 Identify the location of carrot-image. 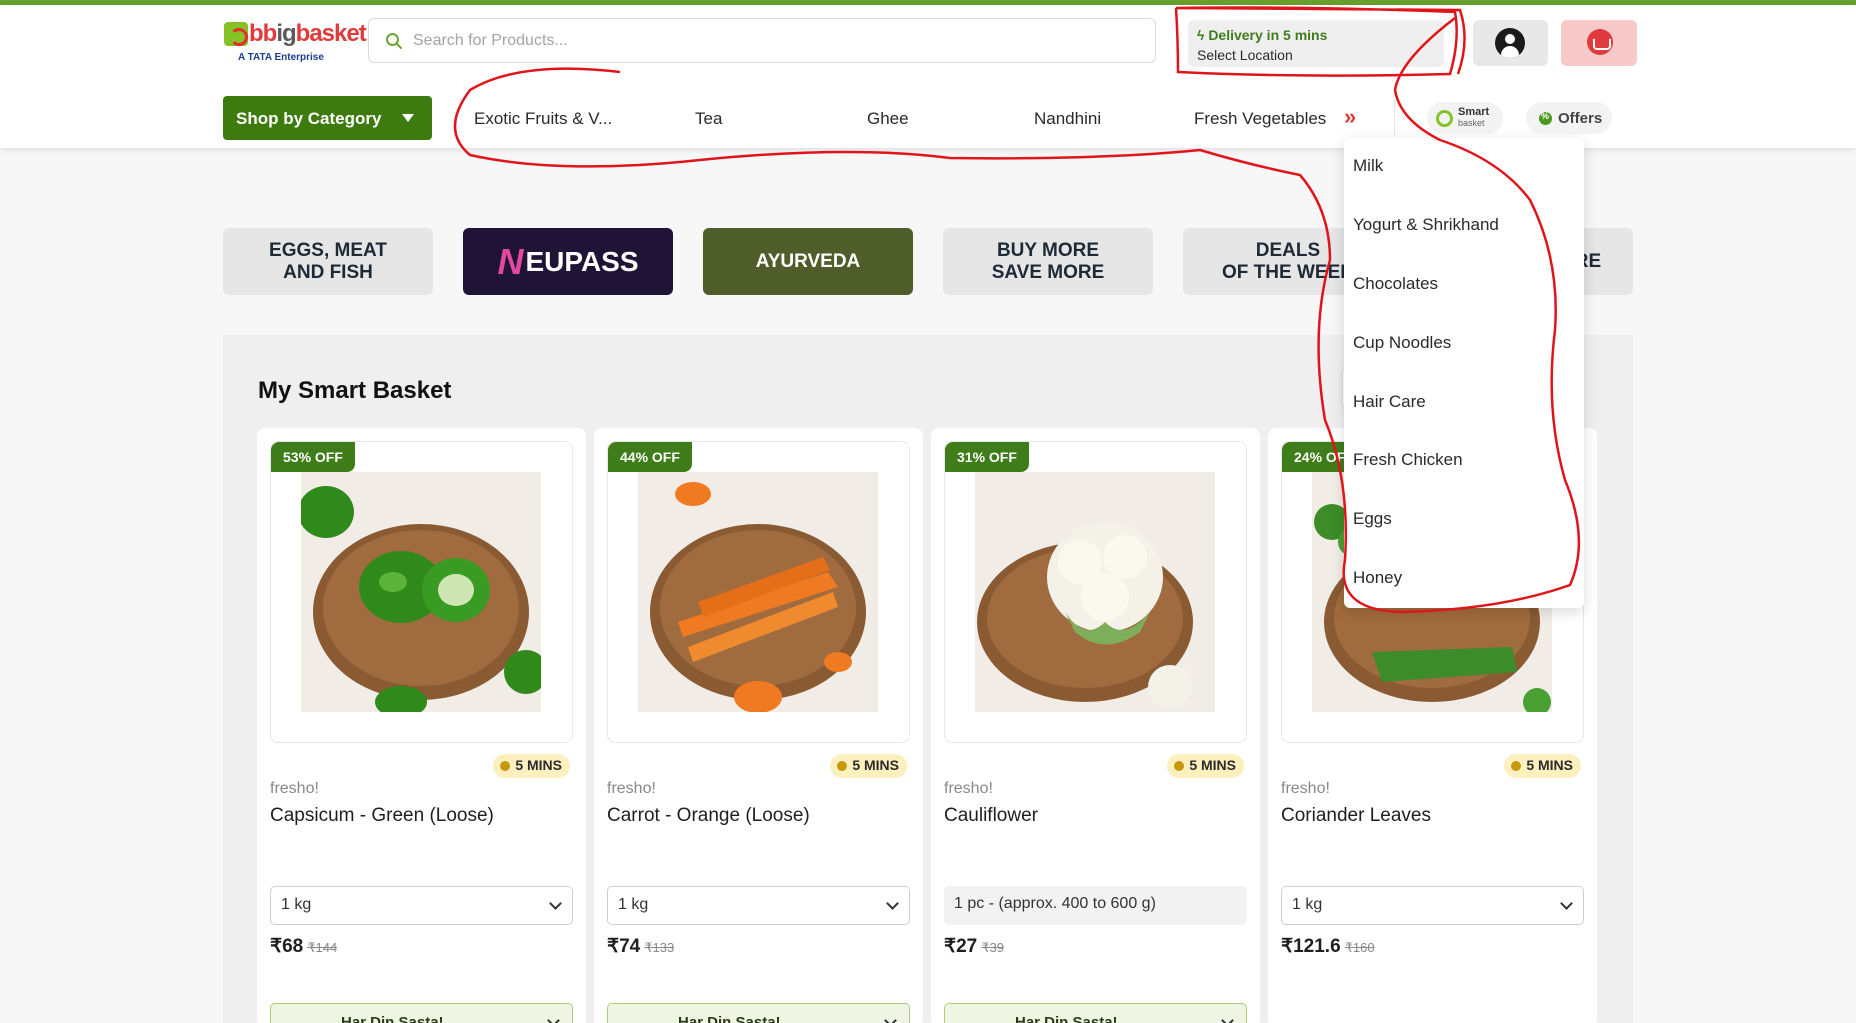
(758, 592).